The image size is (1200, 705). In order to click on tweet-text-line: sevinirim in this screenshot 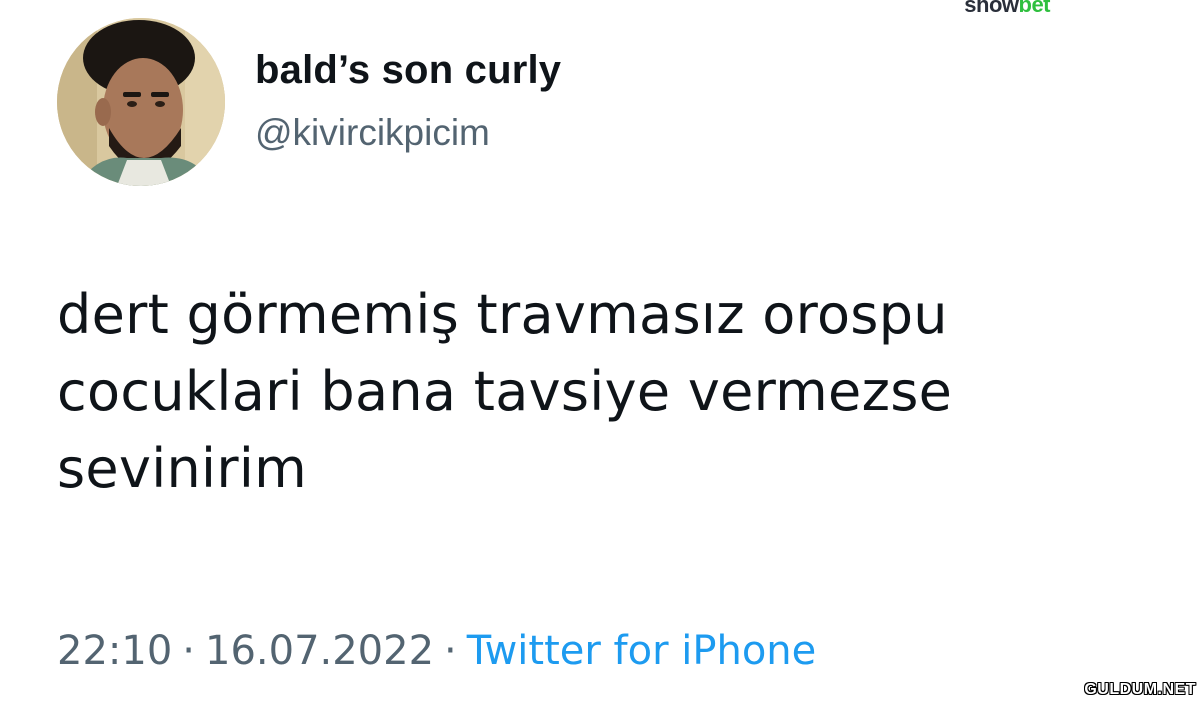, I will do `click(182, 468)`.